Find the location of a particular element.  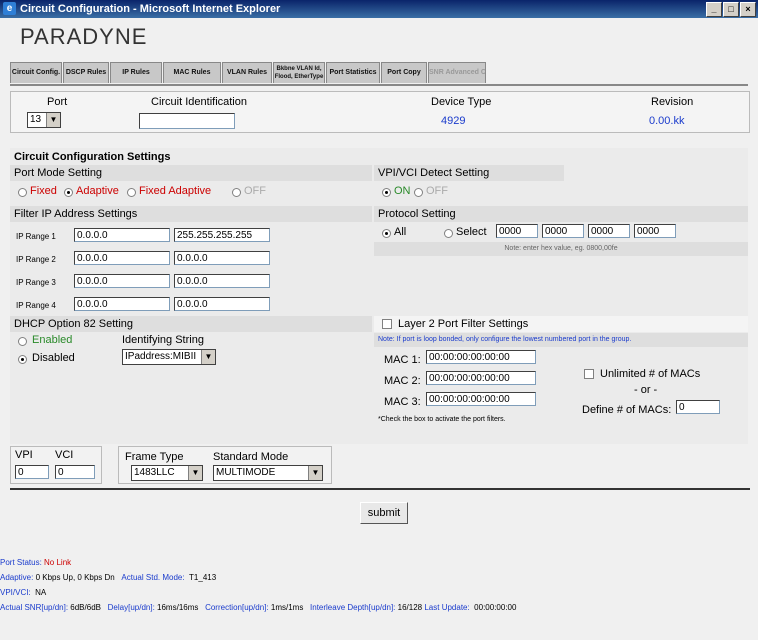

unlimited-macs-checkbox is located at coordinates (589, 374).